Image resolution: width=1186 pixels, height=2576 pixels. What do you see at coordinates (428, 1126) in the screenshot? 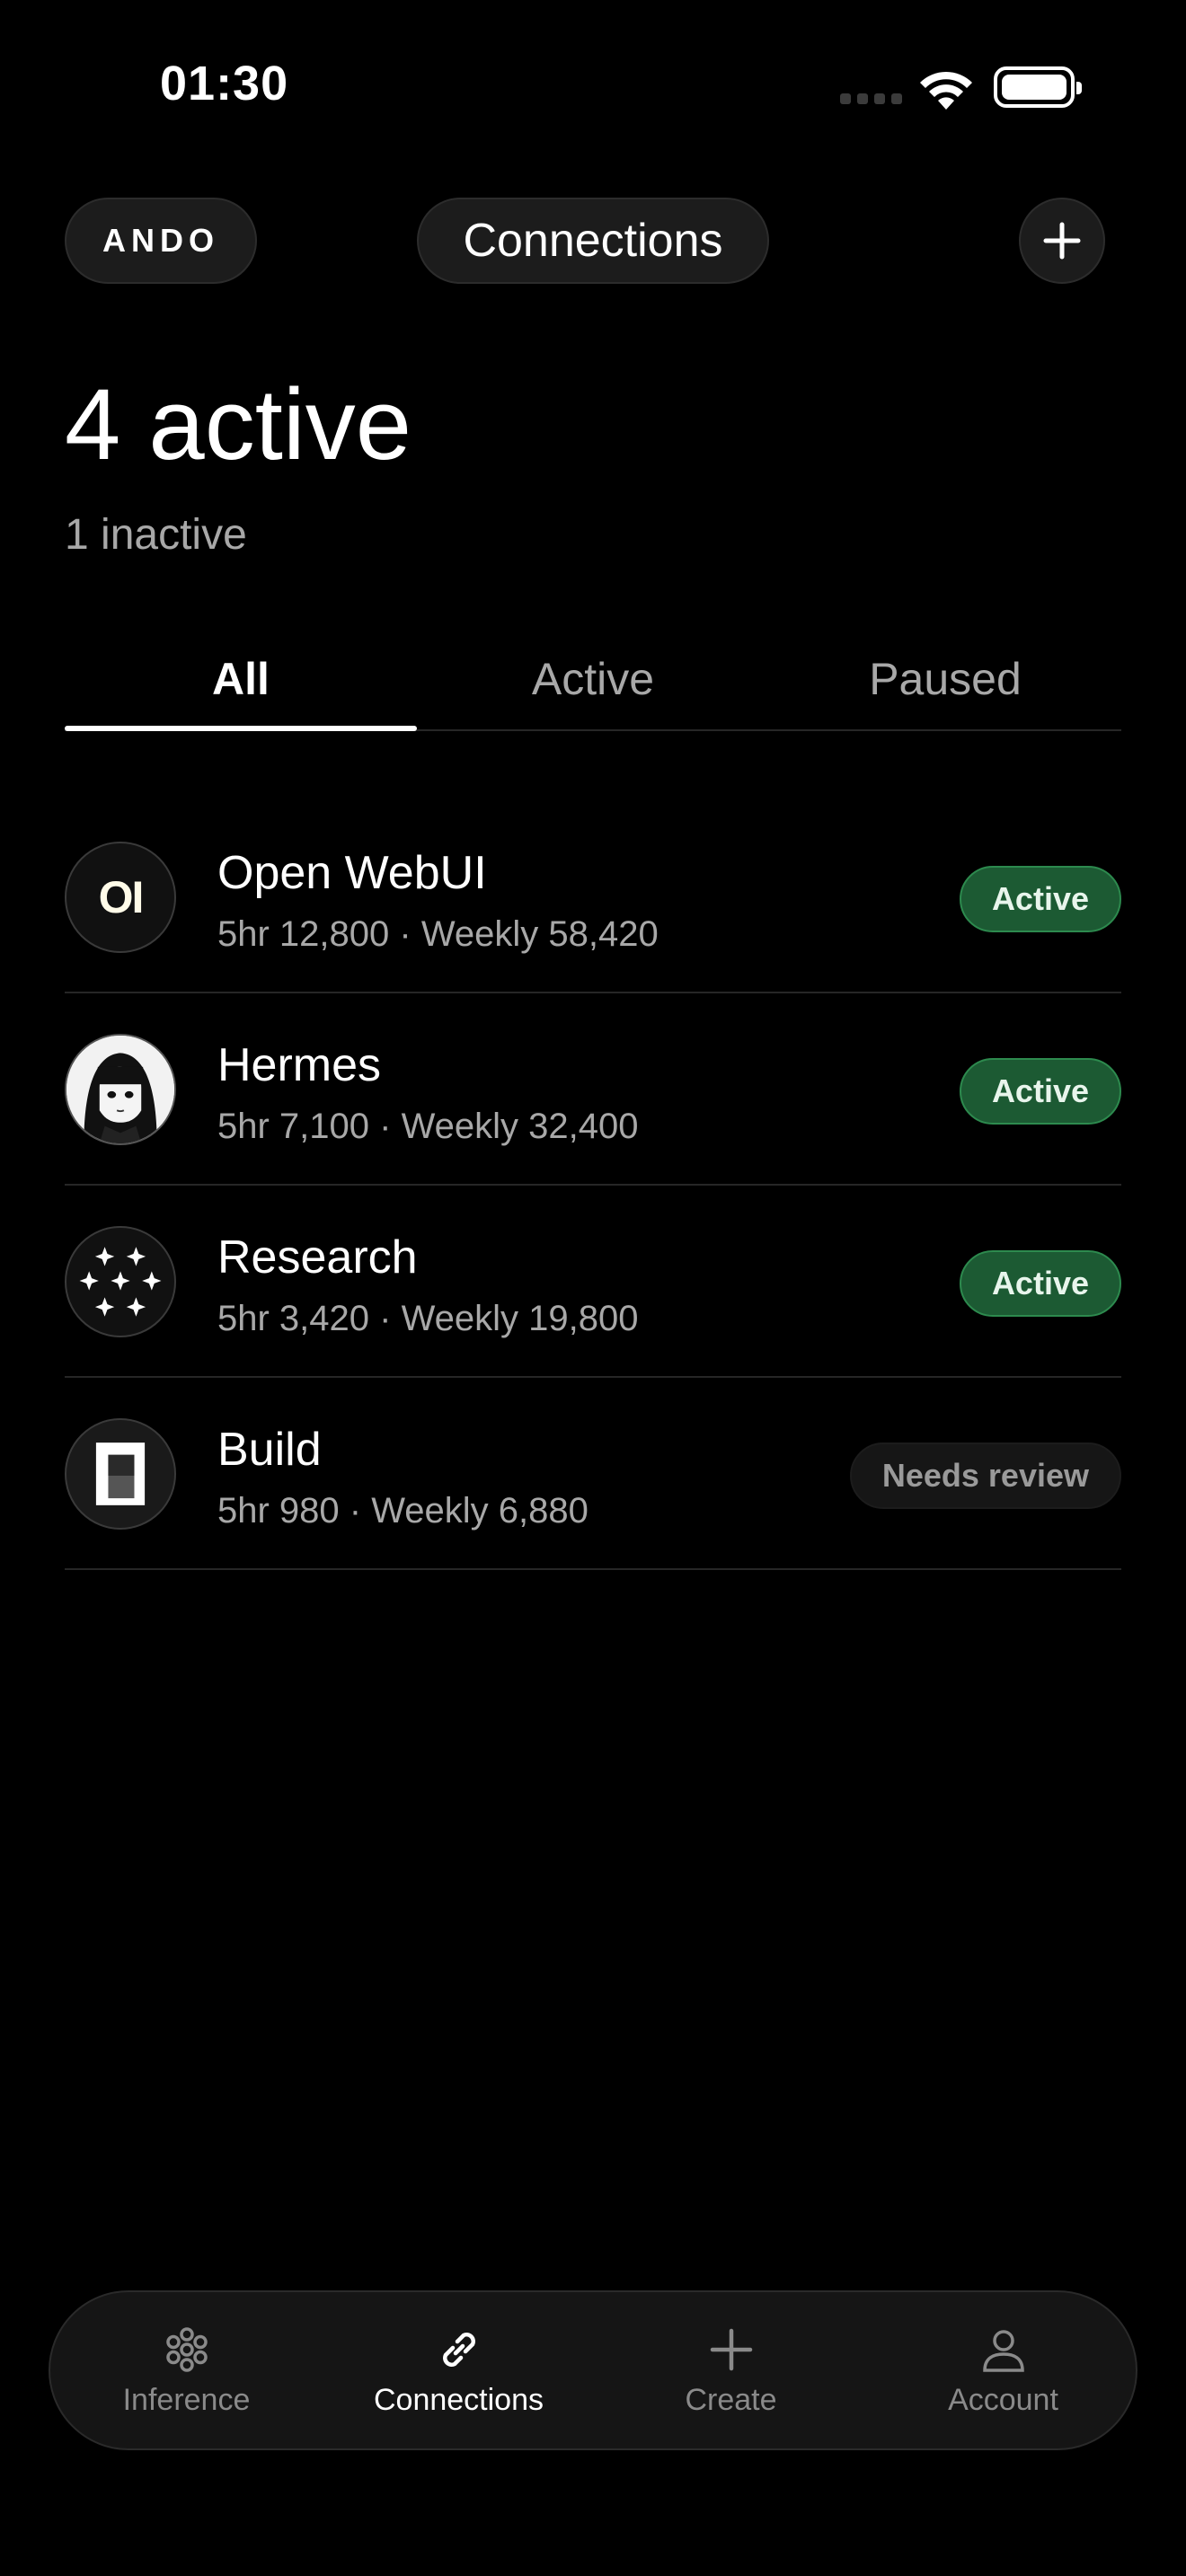
I see `connection-usage: 5hr 7,100 · Weekly 32,400` at bounding box center [428, 1126].